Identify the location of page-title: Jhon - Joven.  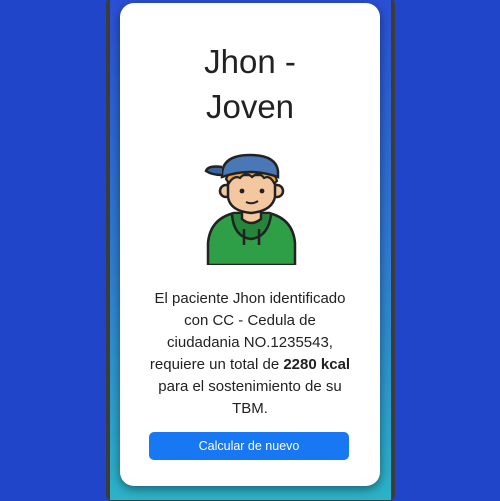
(250, 84).